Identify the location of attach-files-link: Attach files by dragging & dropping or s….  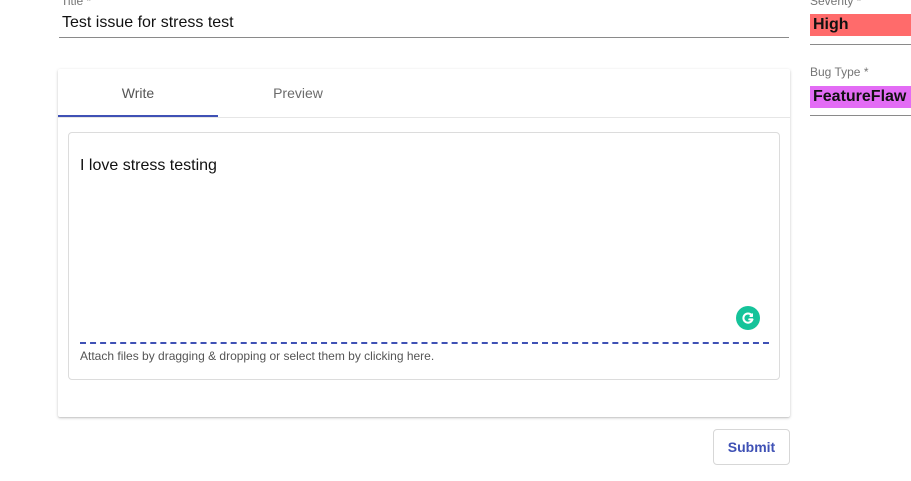
(257, 356).